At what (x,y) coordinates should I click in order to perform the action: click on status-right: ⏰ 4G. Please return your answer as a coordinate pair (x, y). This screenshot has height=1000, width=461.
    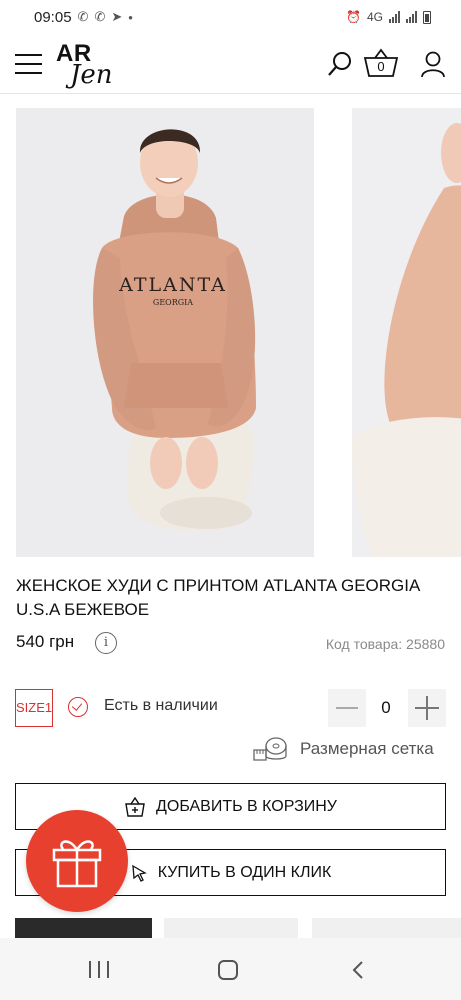
    Looking at the image, I should click on (388, 17).